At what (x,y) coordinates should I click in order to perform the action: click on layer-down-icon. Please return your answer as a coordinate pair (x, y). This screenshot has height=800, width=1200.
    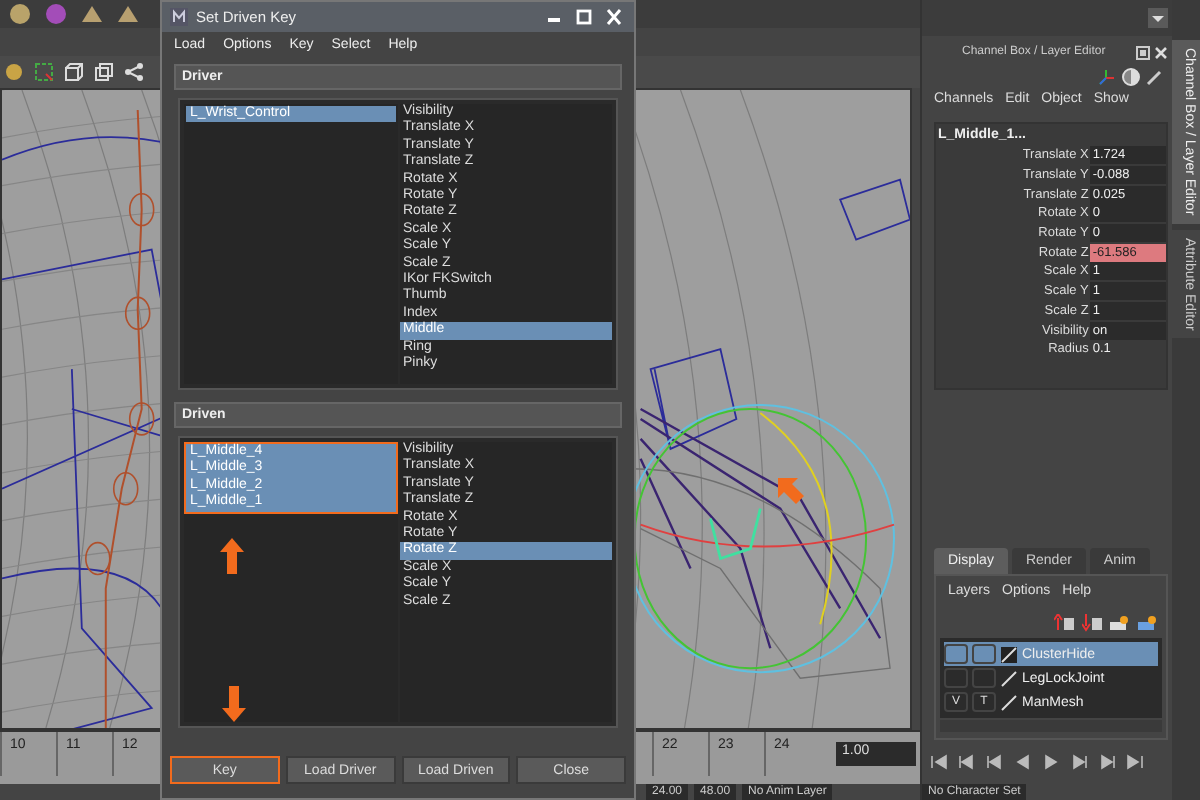
    Looking at the image, I should click on (1092, 623).